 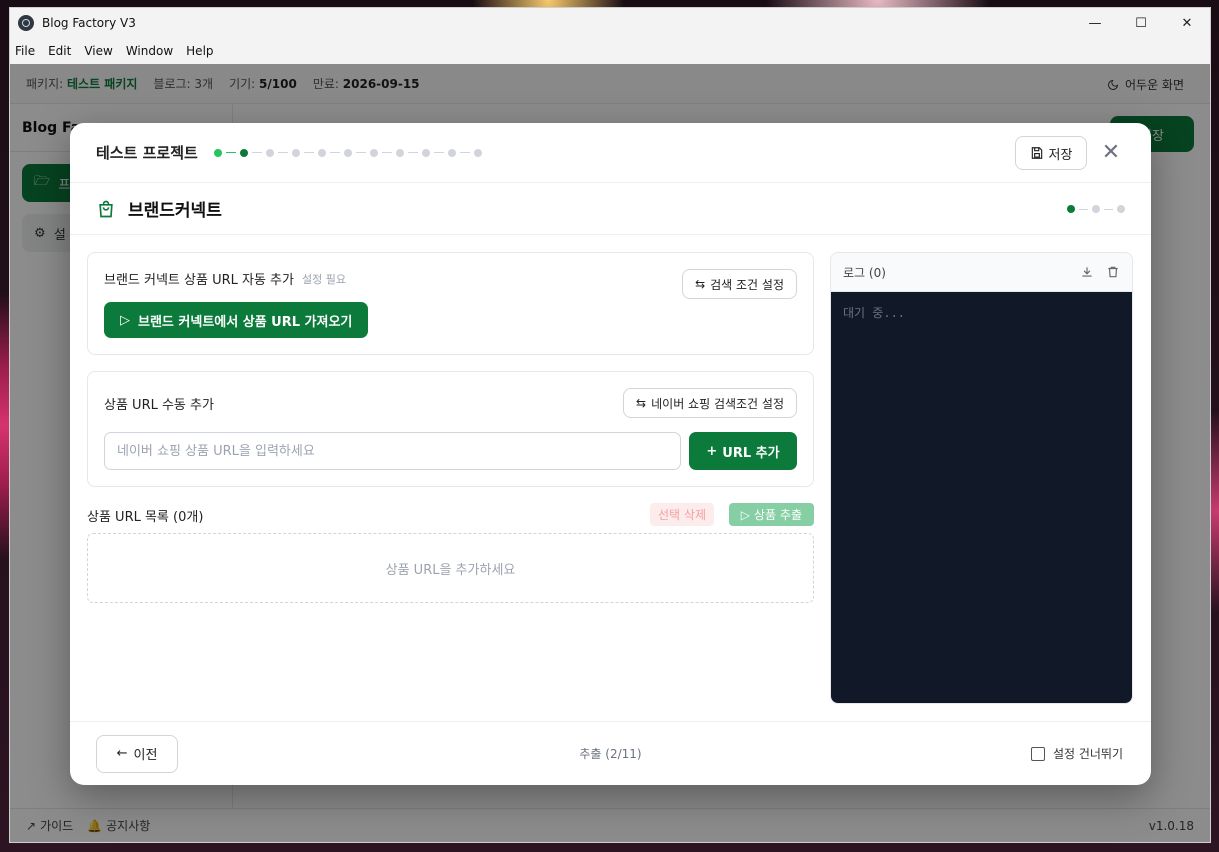 I want to click on window-controls: — ☐ ✕, so click(x=1141, y=23).